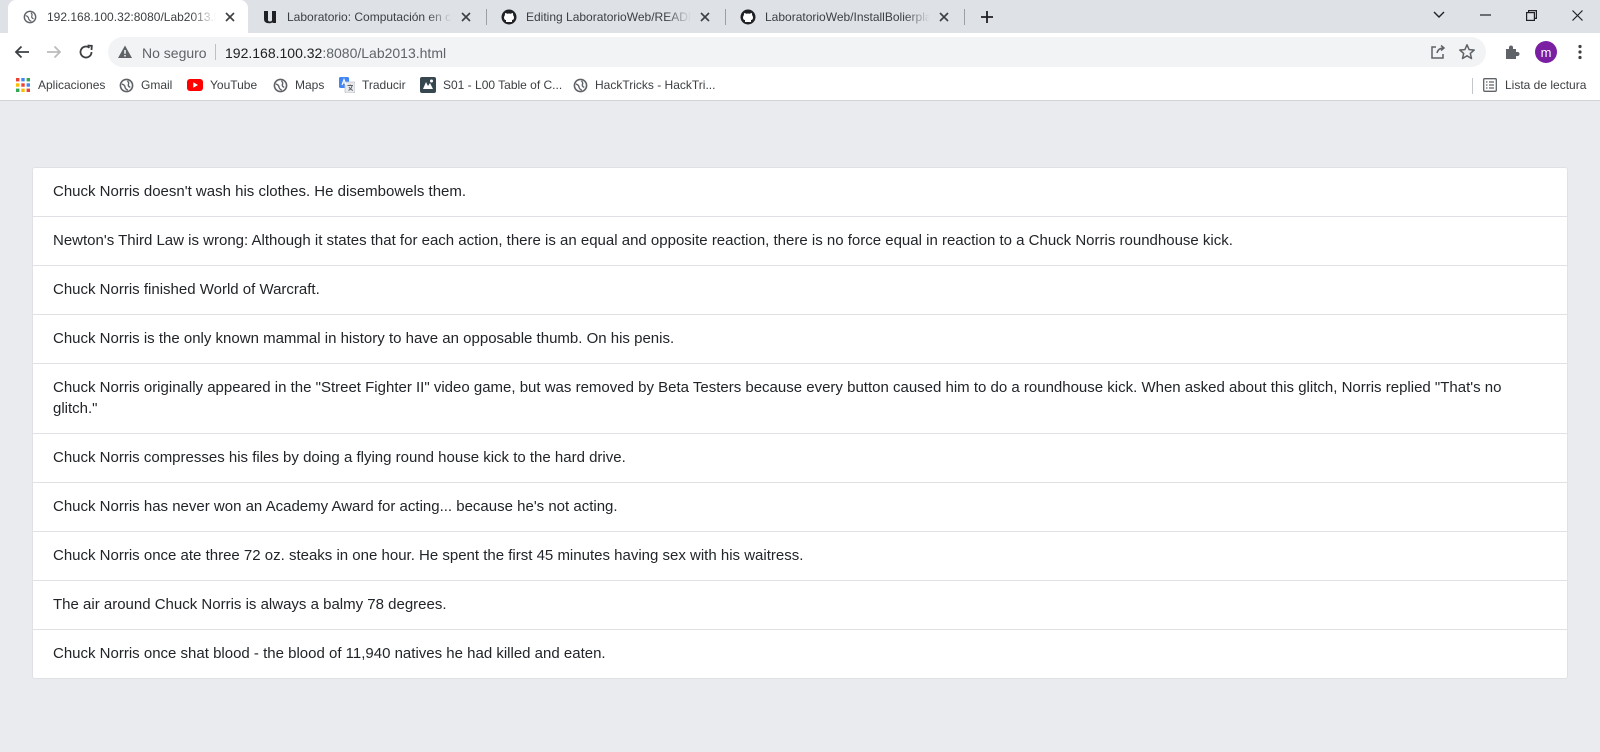 The height and width of the screenshot is (752, 1600). What do you see at coordinates (1438, 52) in the screenshot?
I see `share-icon` at bounding box center [1438, 52].